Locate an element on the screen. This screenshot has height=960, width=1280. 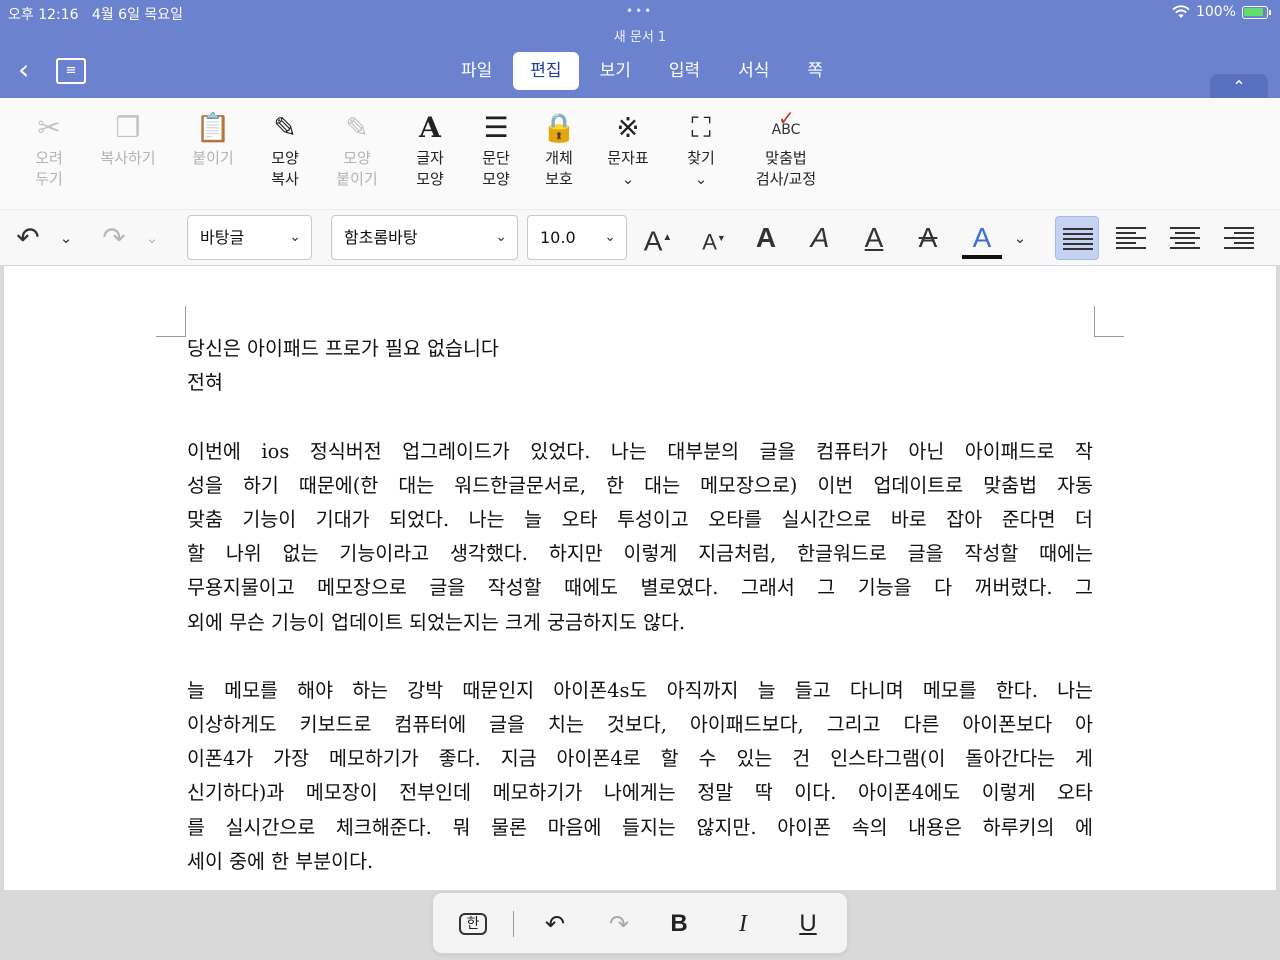
hangul-toggle-button: 한 is located at coordinates (473, 924).